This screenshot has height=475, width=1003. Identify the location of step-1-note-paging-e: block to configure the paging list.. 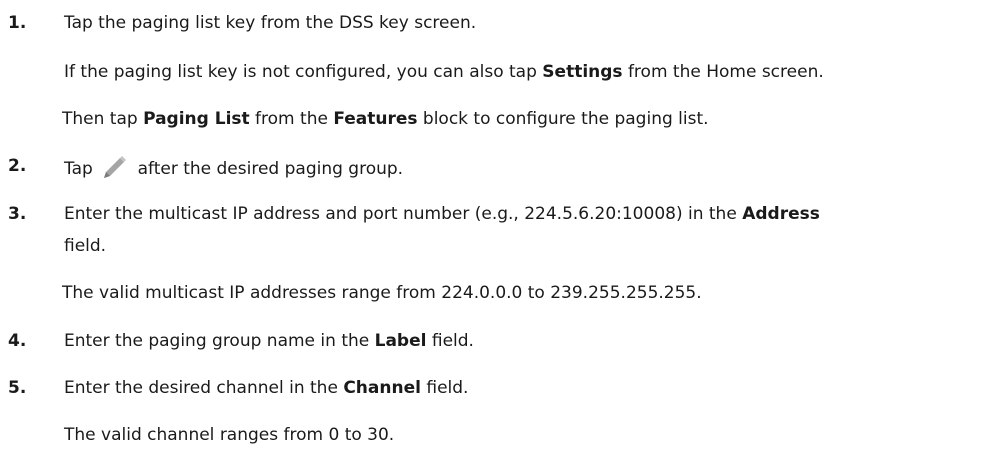
(563, 119).